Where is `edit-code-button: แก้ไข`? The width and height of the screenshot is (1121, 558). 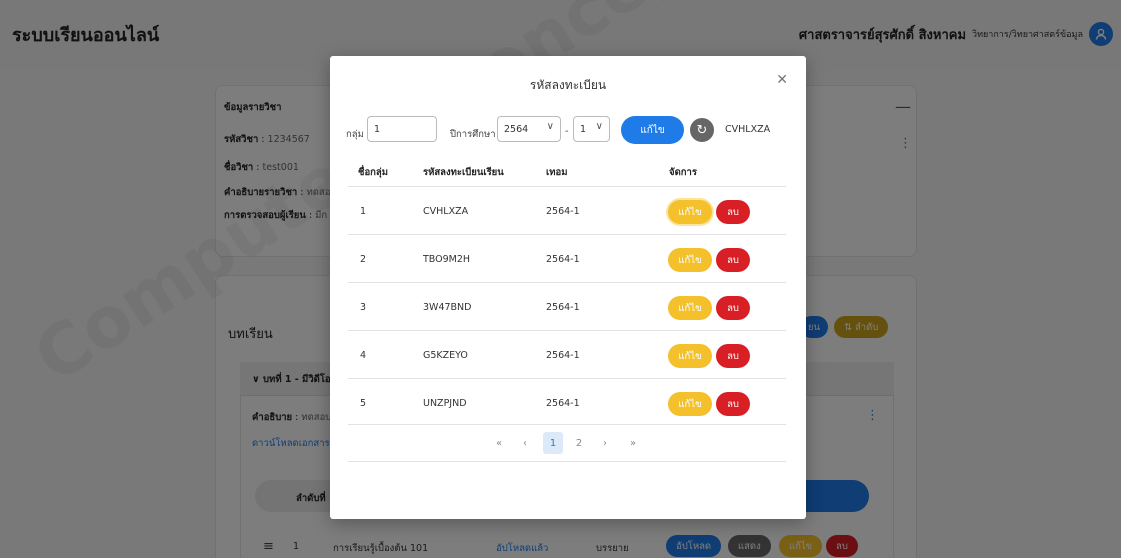
edit-code-button: แก้ไข is located at coordinates (652, 130).